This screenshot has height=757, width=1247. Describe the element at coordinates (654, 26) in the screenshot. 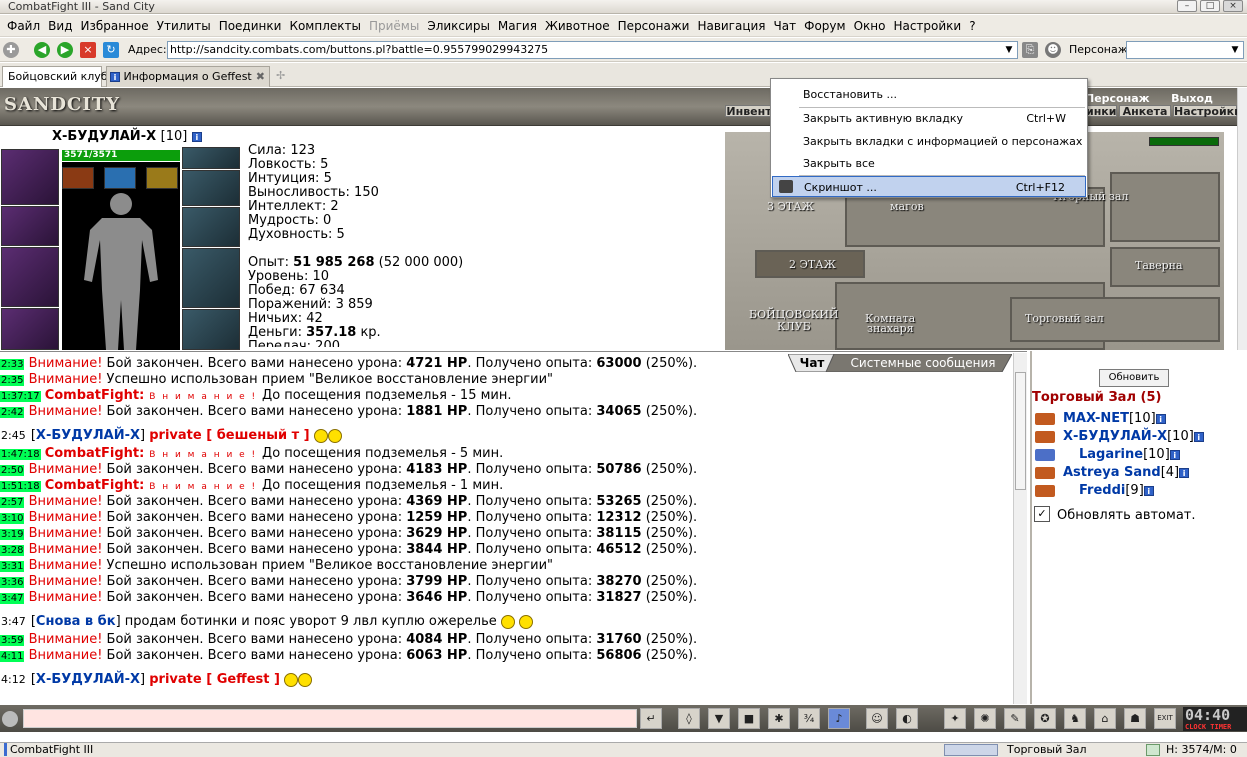

I see `menu-10: Персонажи` at that location.